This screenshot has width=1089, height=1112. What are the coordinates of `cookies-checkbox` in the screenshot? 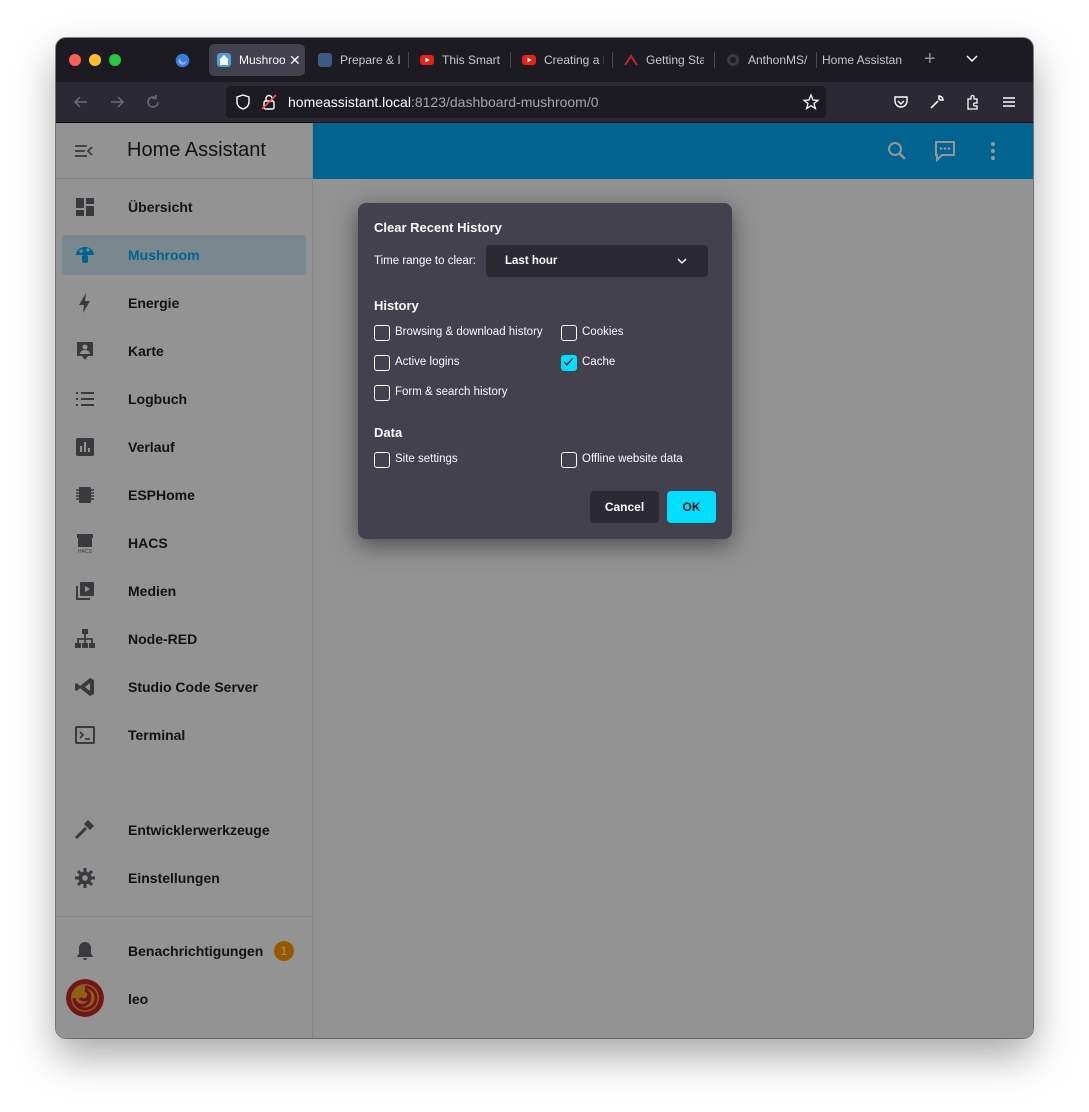 It's located at (569, 333).